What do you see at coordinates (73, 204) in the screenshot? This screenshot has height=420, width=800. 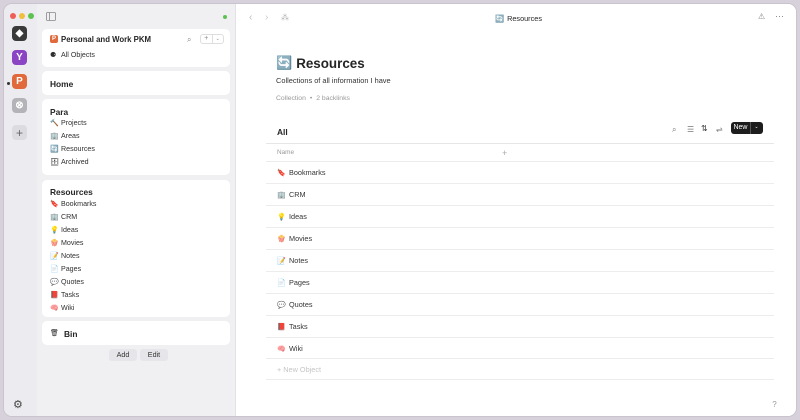 I see `resources-item-bookmarks: 🔖 Bookmarks` at bounding box center [73, 204].